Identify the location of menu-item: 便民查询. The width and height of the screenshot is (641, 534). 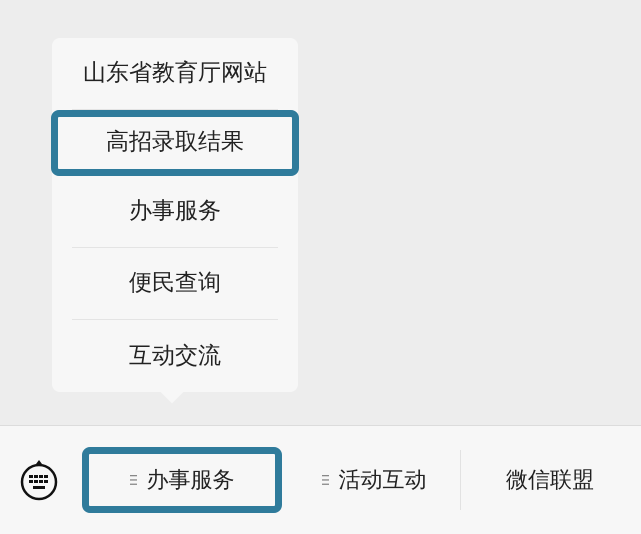
(175, 284).